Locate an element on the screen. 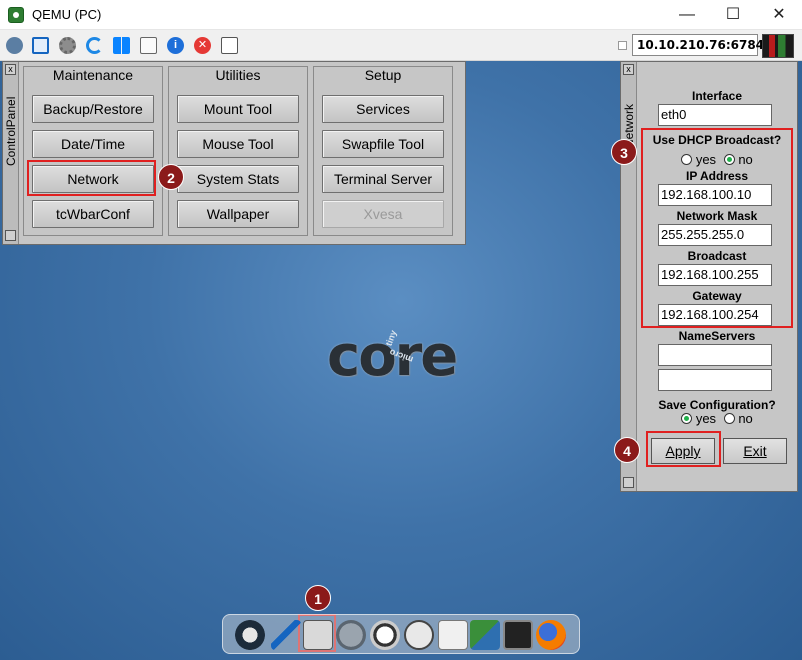 The image size is (802, 660). maximize-button: ☐ is located at coordinates (733, 15).